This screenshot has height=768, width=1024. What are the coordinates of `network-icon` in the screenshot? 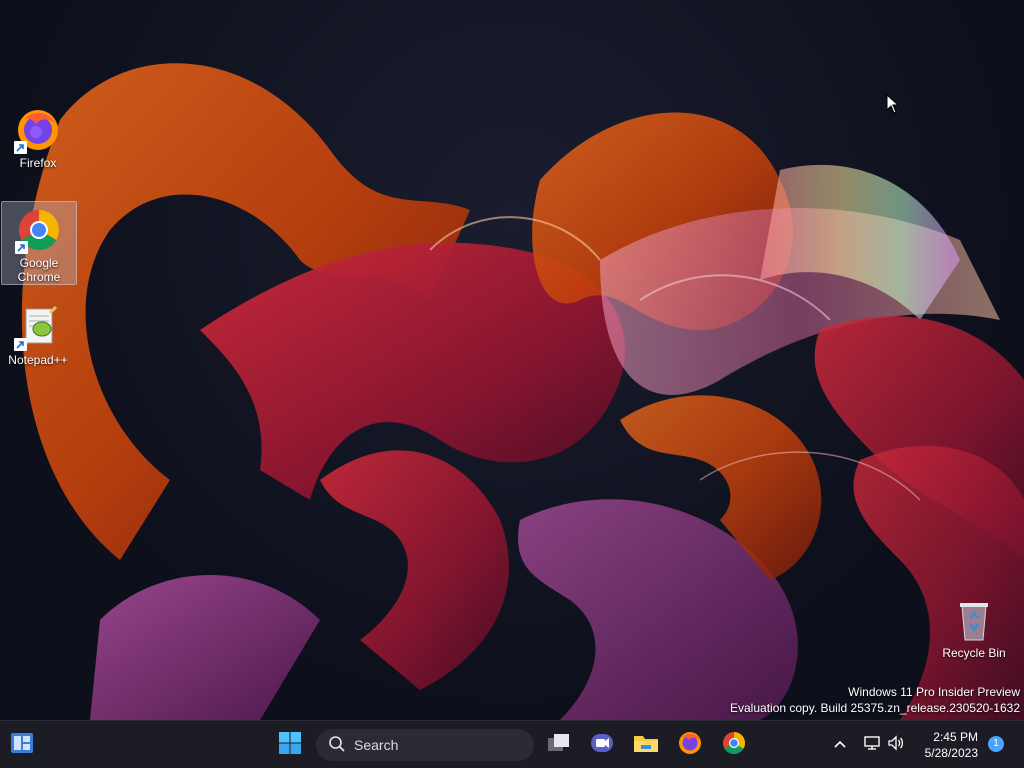 It's located at (872, 745).